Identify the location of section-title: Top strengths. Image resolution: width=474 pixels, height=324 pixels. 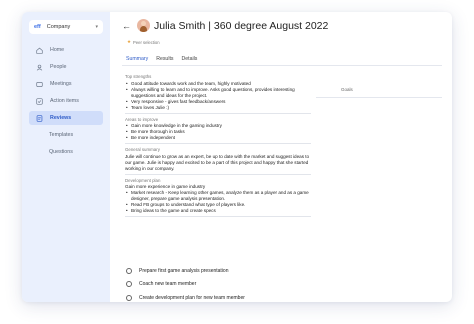
(138, 76).